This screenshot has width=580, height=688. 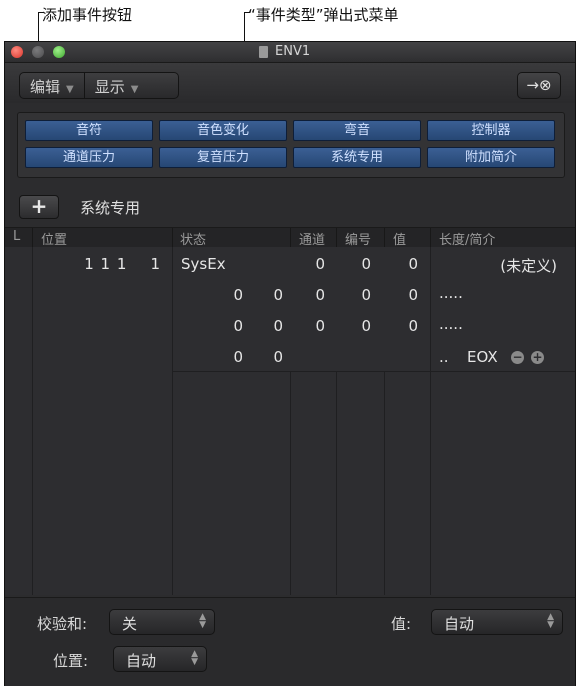 I want to click on minimize-icon, so click(x=38, y=52).